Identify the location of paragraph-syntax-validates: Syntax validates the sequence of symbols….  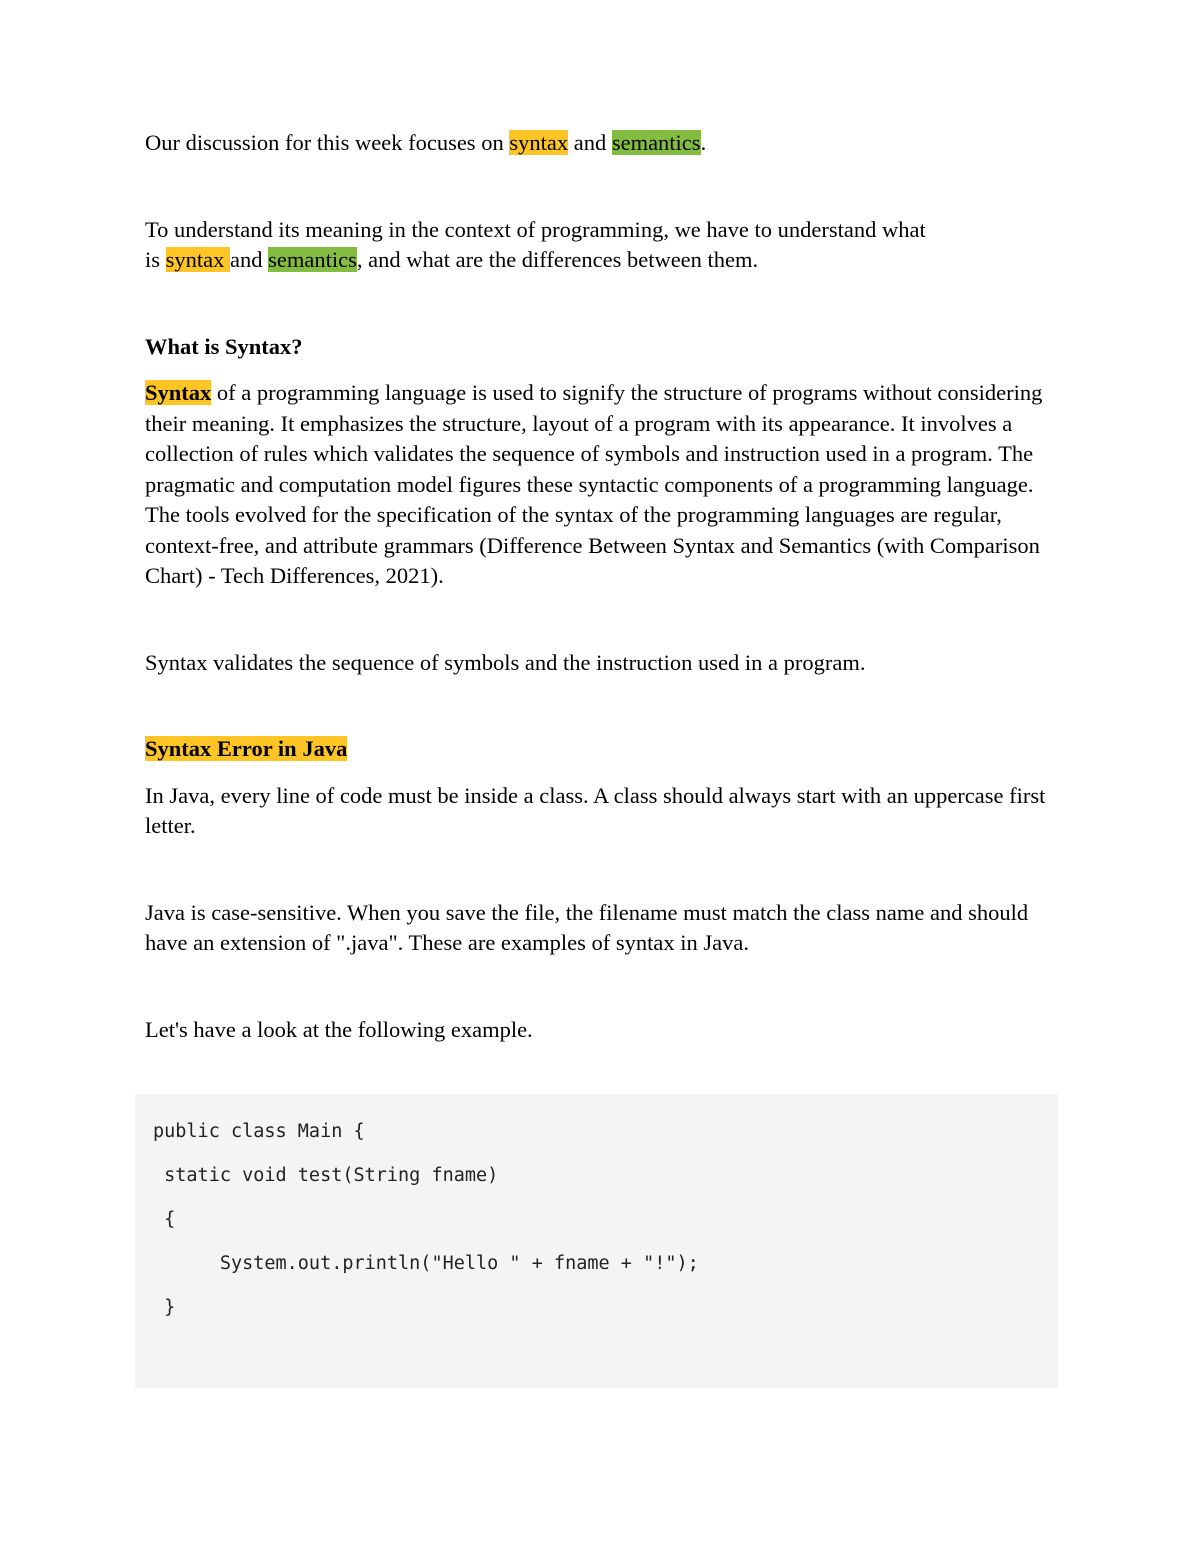
(505, 662).